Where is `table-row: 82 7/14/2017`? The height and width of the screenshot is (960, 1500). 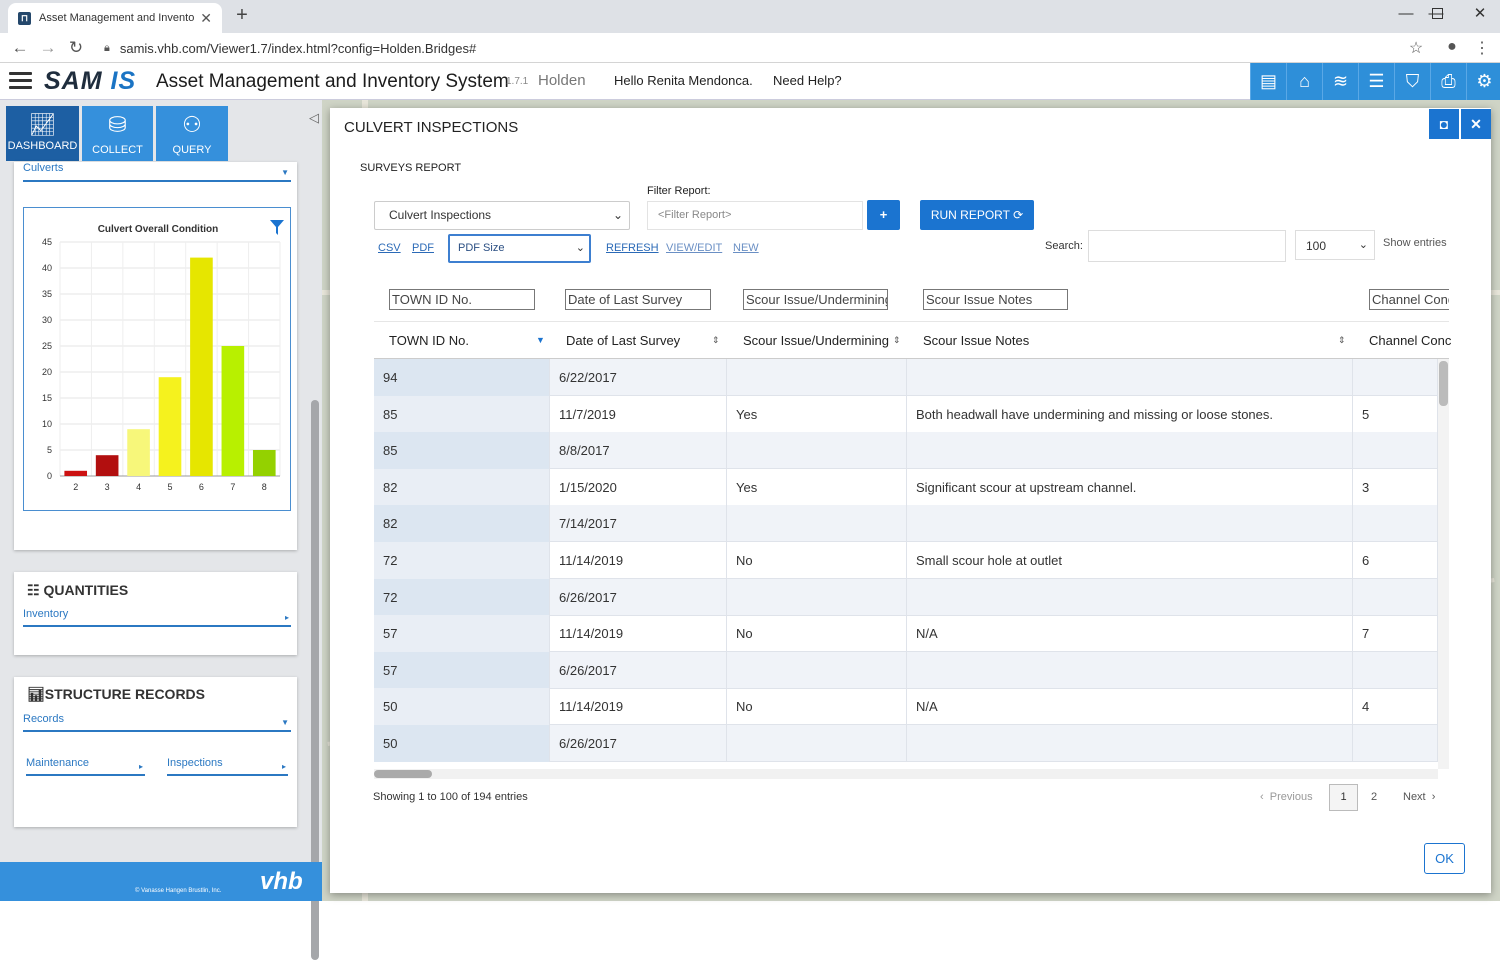 table-row: 82 7/14/2017 is located at coordinates (906, 524).